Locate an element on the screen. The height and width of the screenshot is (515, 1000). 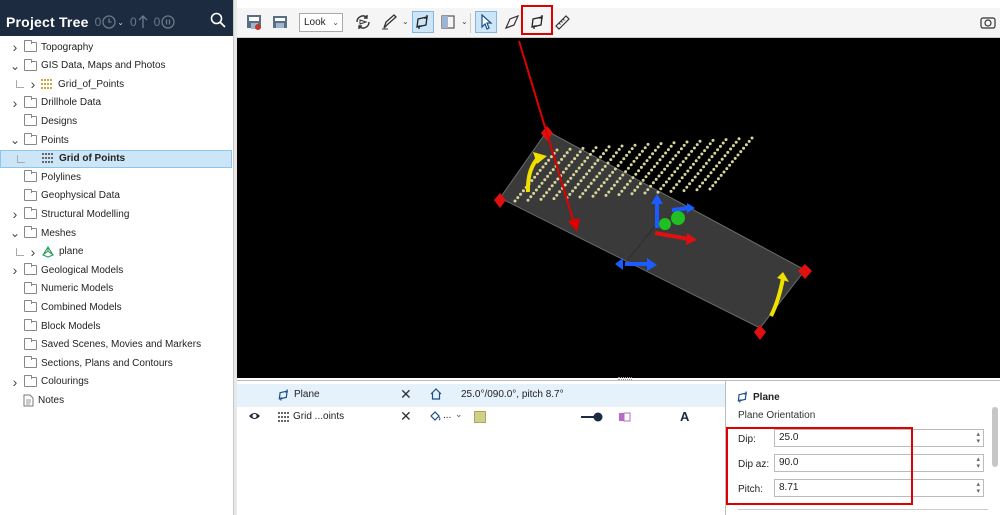
tree-item: Grid of Points is located at coordinates (116, 158).